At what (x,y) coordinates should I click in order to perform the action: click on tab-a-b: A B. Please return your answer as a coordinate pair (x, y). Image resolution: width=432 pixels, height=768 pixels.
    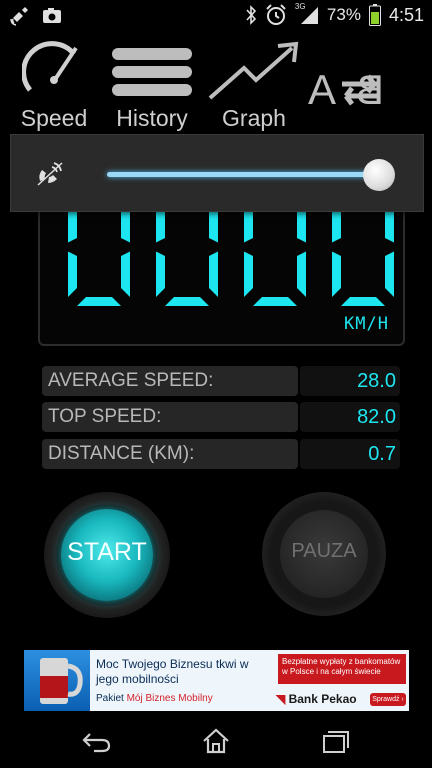
    Looking at the image, I should click on (361, 85).